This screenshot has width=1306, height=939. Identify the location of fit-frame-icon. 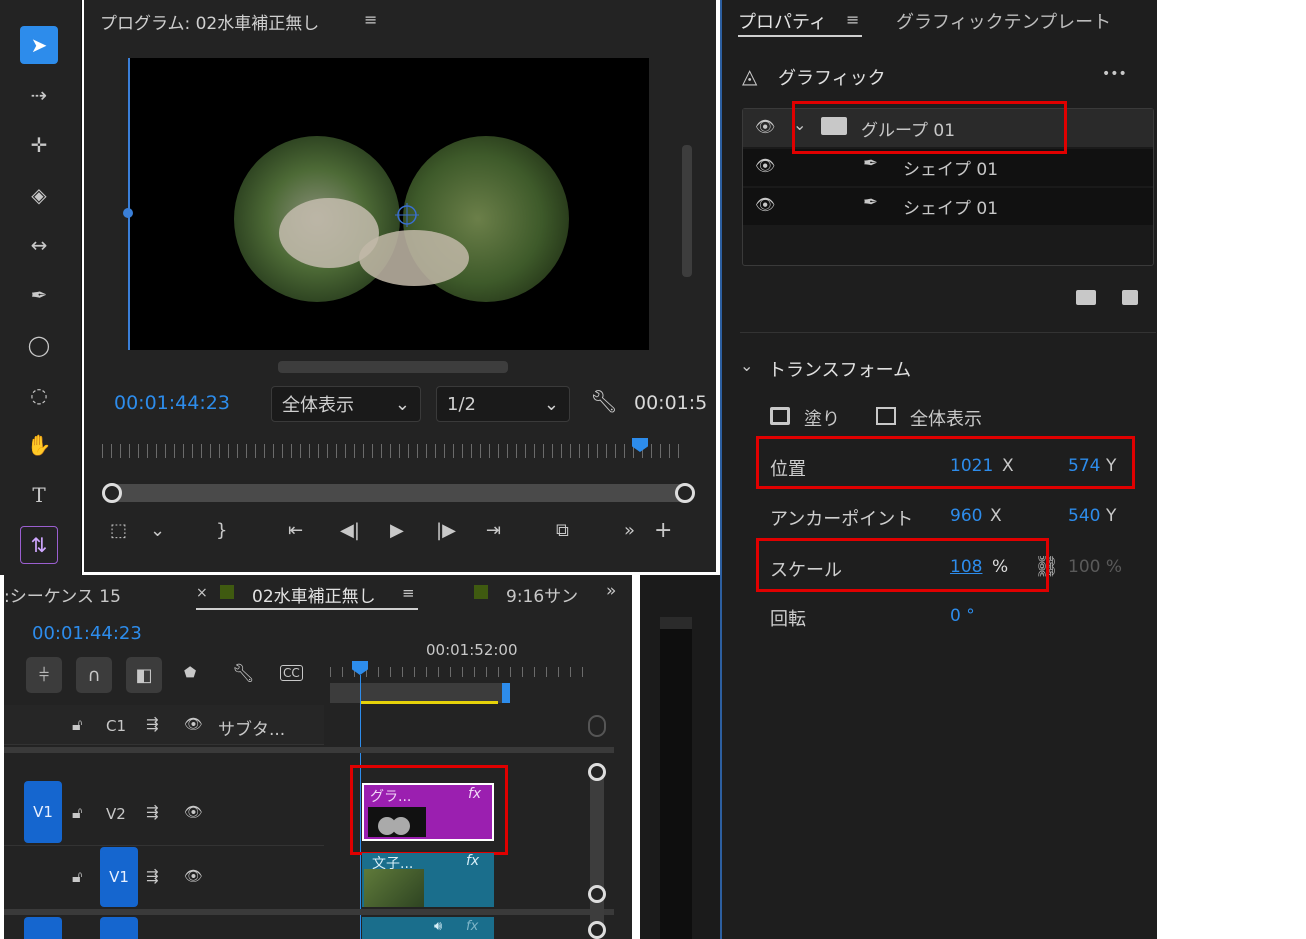
(886, 416).